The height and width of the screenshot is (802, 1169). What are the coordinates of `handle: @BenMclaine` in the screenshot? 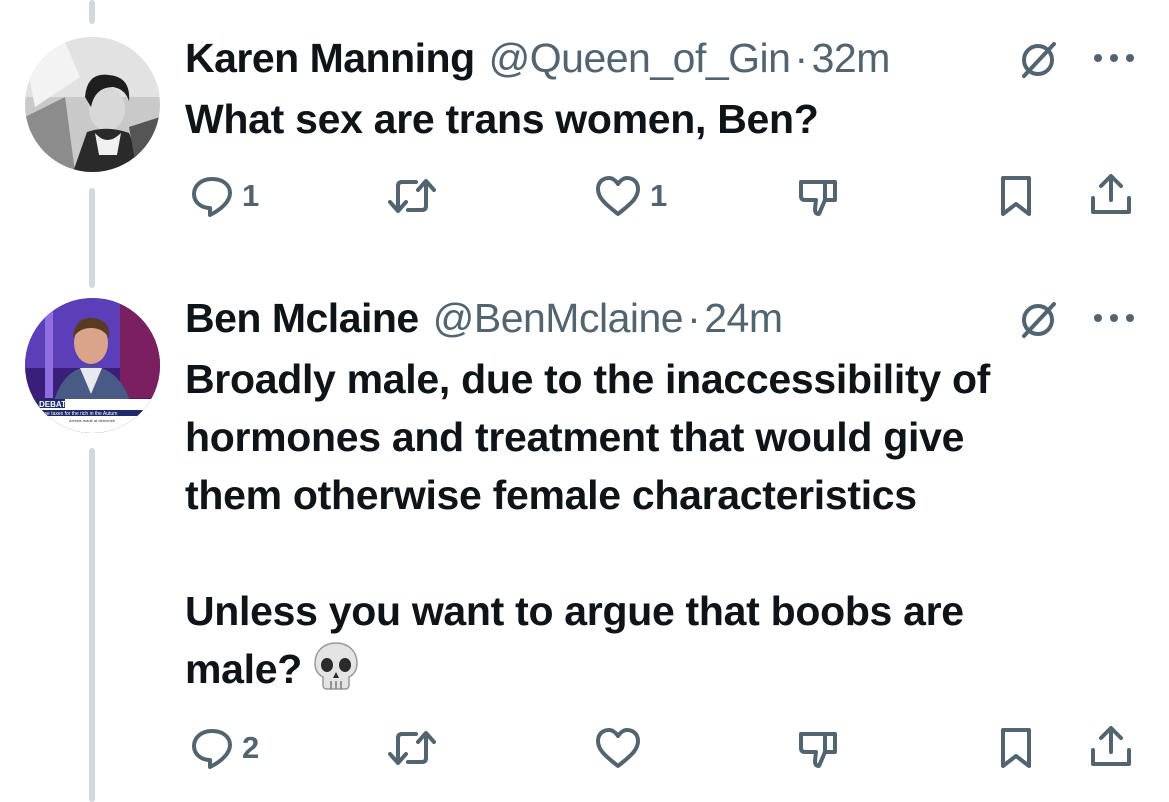 It's located at (558, 318).